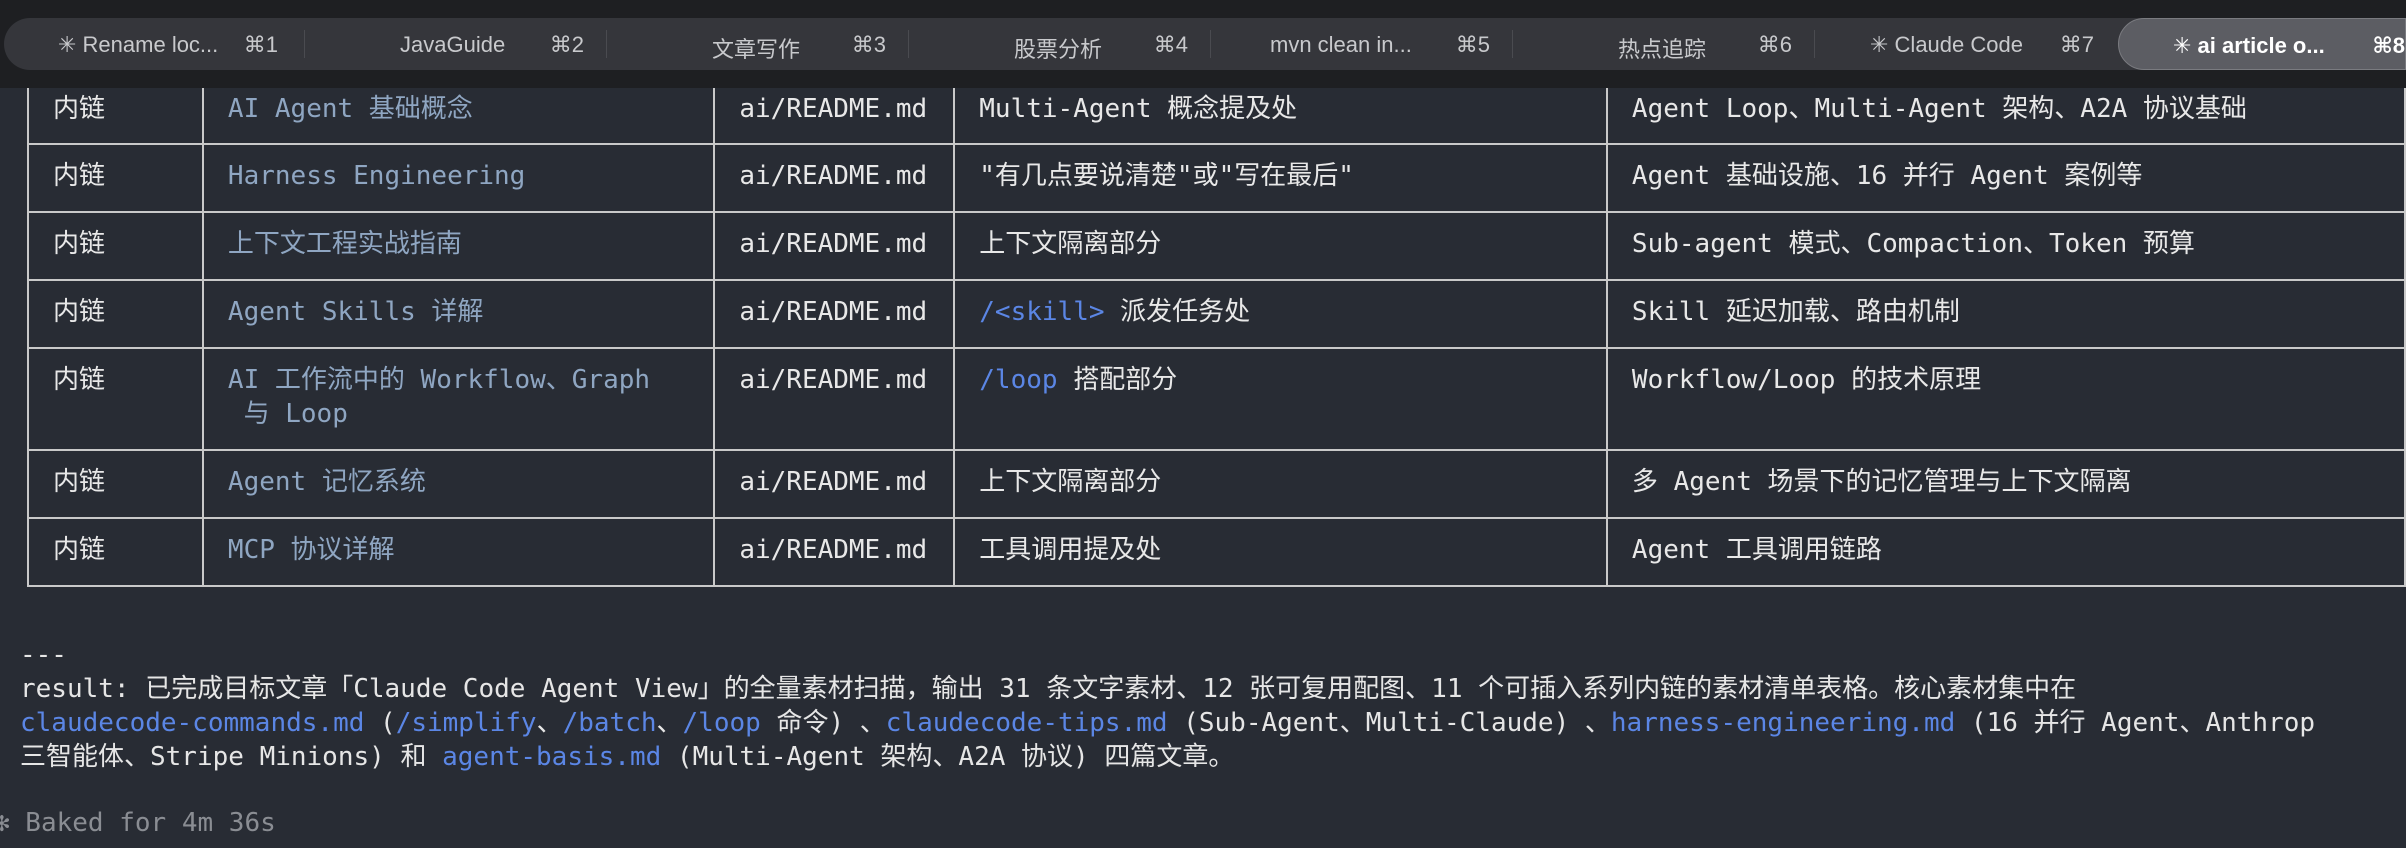  What do you see at coordinates (1756, 550) in the screenshot?
I see `desc-text: Agent 工具调用链路` at bounding box center [1756, 550].